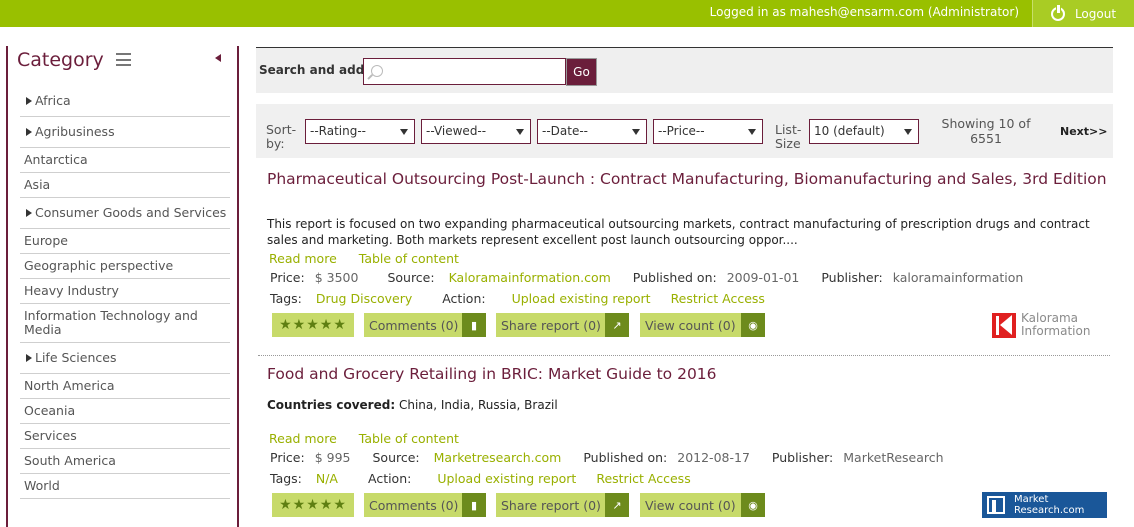 Image resolution: width=1134 pixels, height=527 pixels. Describe the element at coordinates (125, 411) in the screenshot. I see `category-item-oceania: Oceania` at that location.